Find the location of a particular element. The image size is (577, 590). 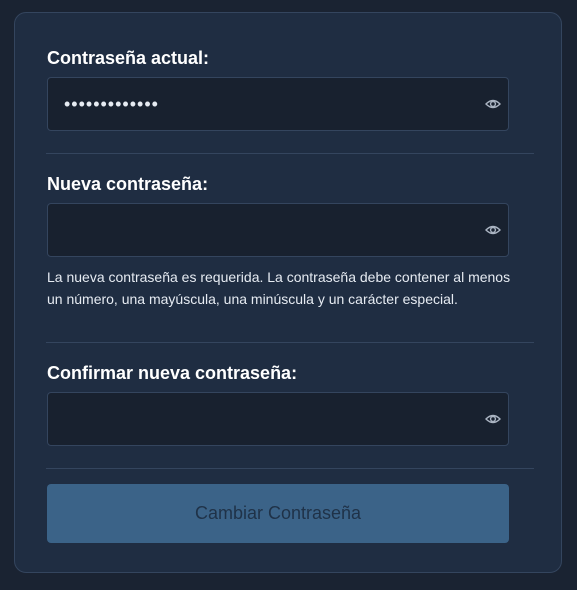

current-password-label: Contraseña actual: is located at coordinates (128, 58).